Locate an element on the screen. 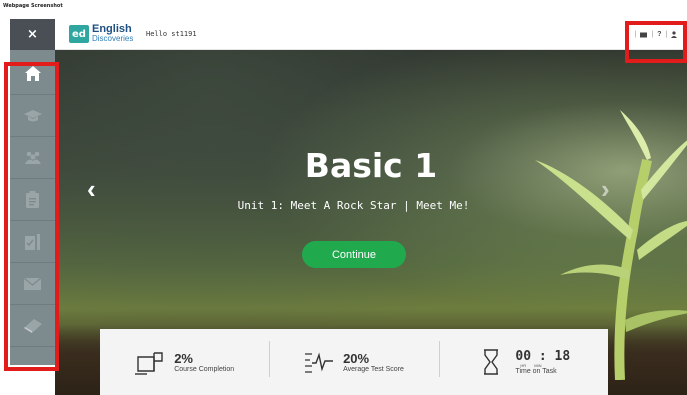 The image size is (687, 395). pulse-chart-icon is located at coordinates (319, 362).